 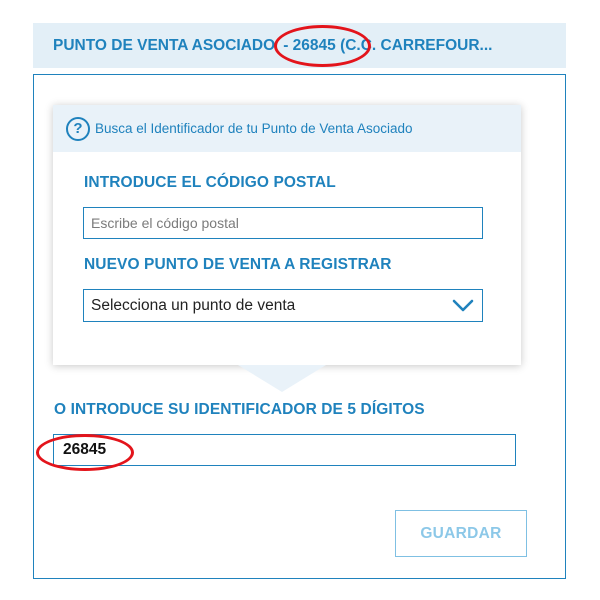 I want to click on header-title: PUNTO DE VENTA ASOCIADO, so click(x=164, y=45).